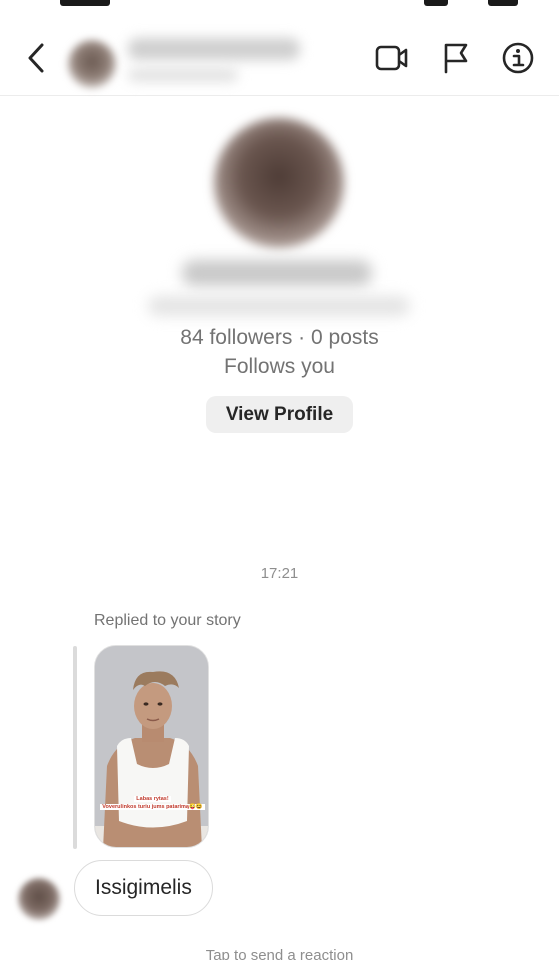  What do you see at coordinates (277, 273) in the screenshot?
I see `profile-name-blurred` at bounding box center [277, 273].